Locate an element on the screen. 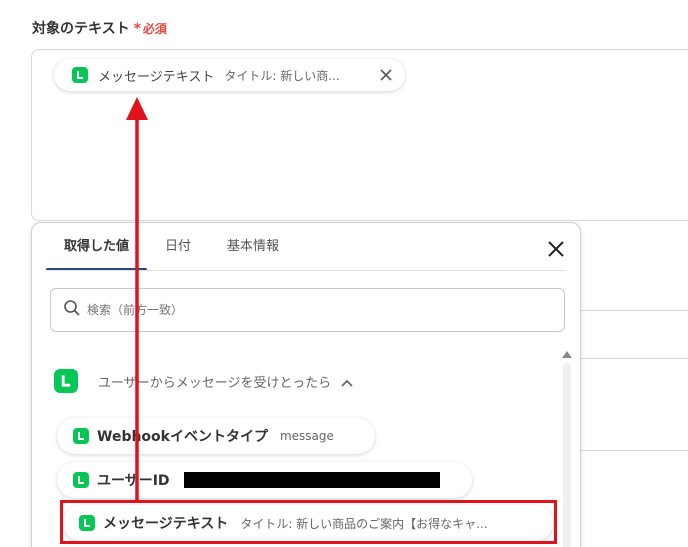 The width and height of the screenshot is (688, 547). search-input is located at coordinates (297, 310).